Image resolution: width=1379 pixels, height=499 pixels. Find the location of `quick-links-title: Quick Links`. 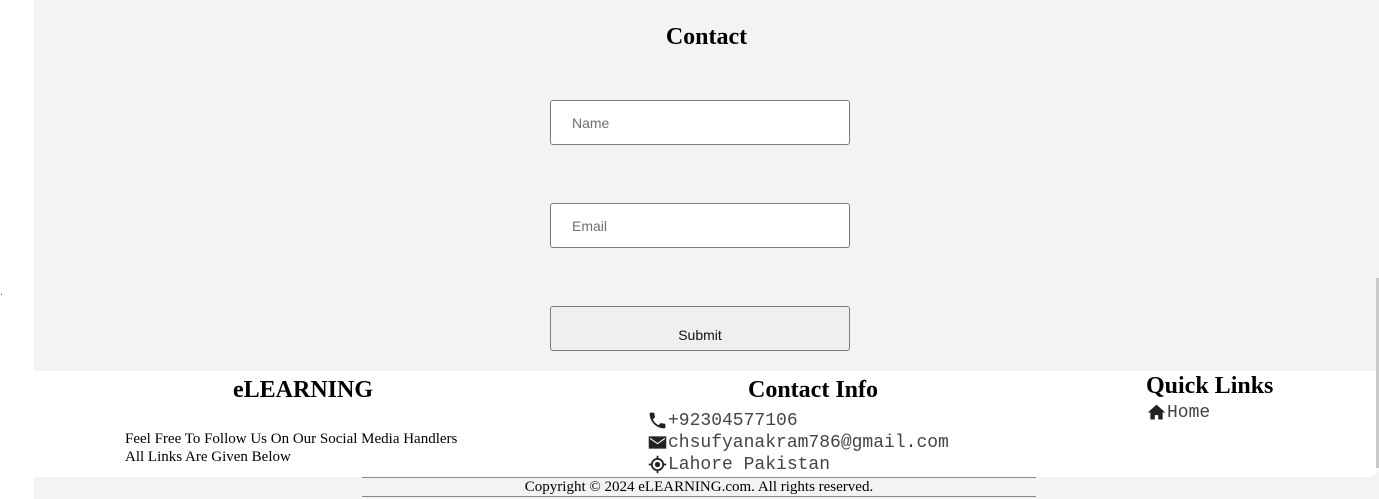

quick-links-title: Quick Links is located at coordinates (1210, 386).